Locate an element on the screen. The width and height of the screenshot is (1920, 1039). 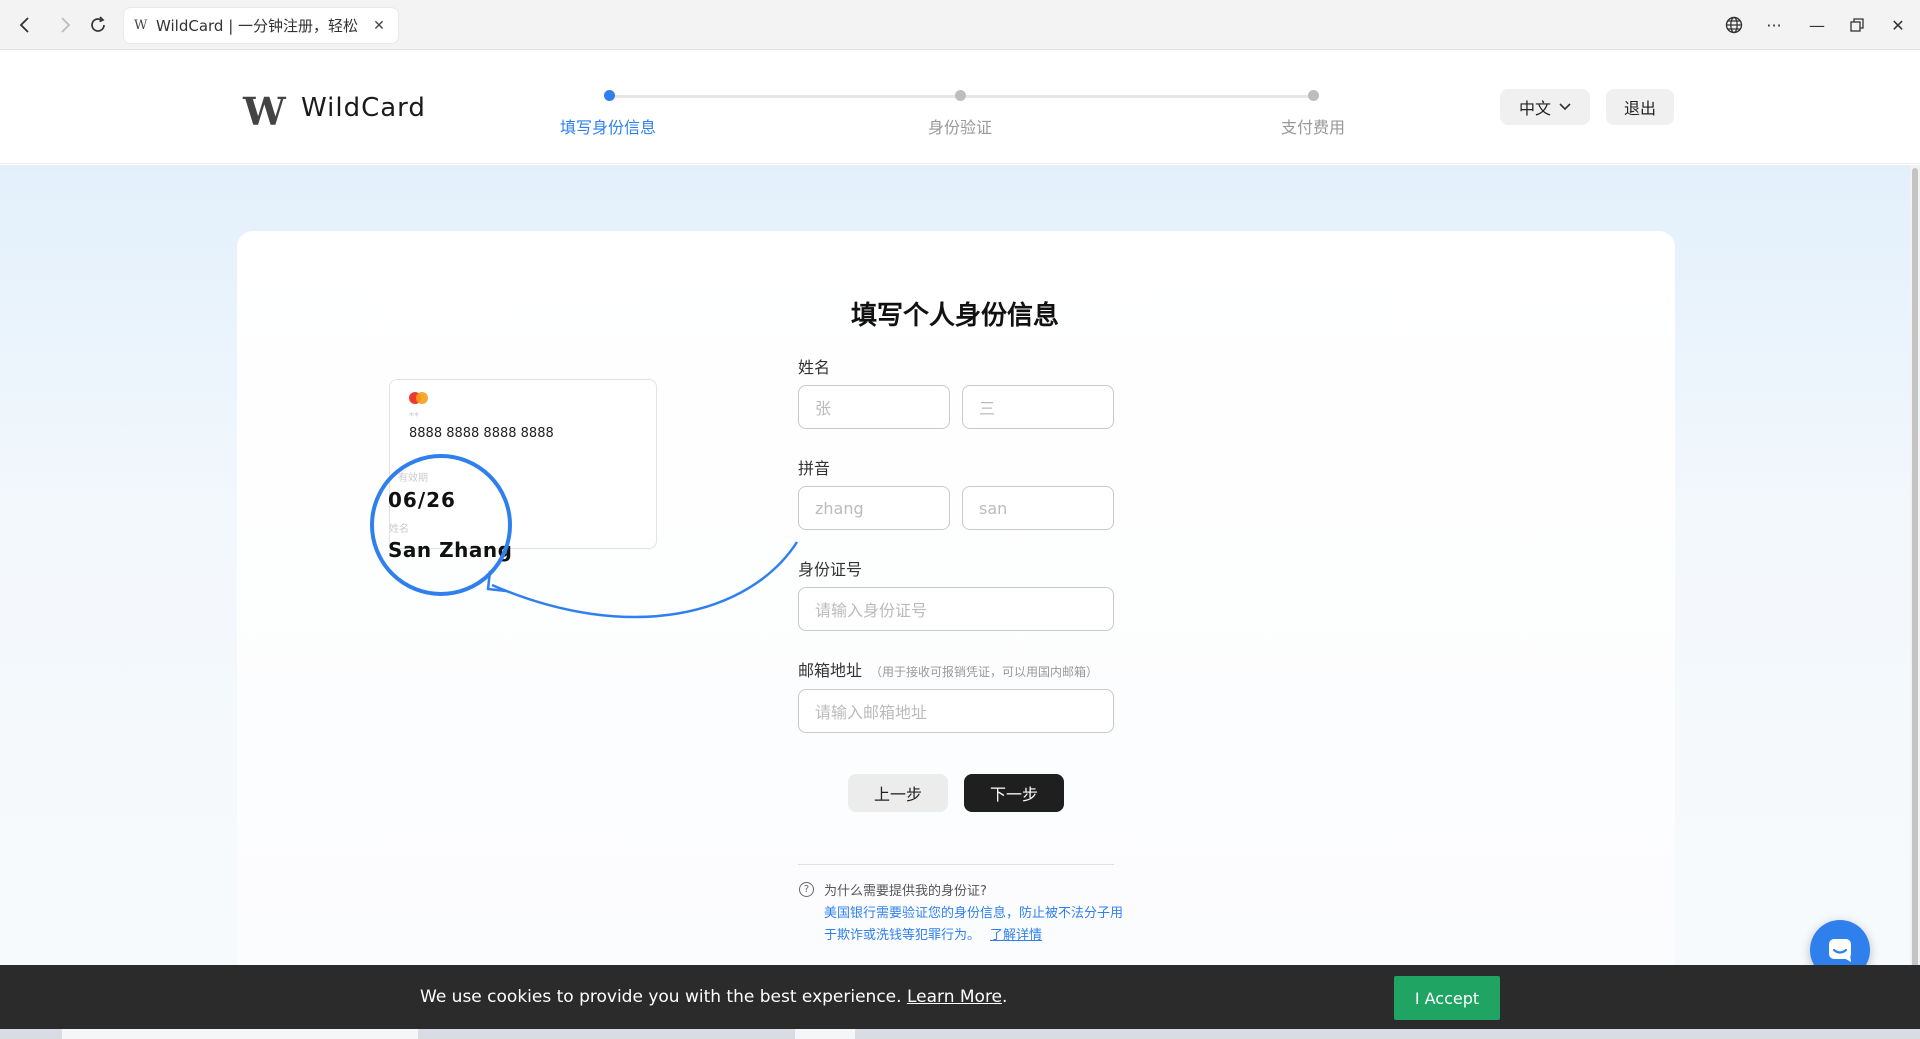
language-select: 中文 is located at coordinates (1545, 107).